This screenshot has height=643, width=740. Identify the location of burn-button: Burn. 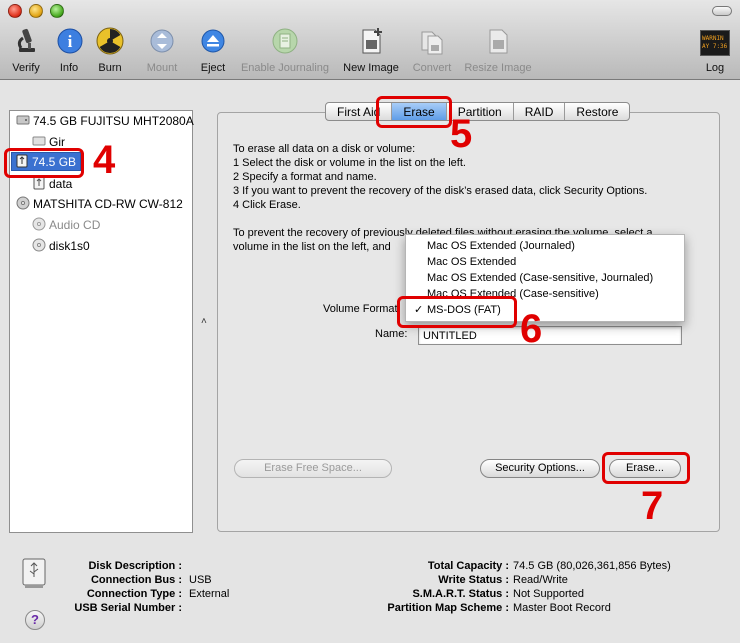
(110, 52).